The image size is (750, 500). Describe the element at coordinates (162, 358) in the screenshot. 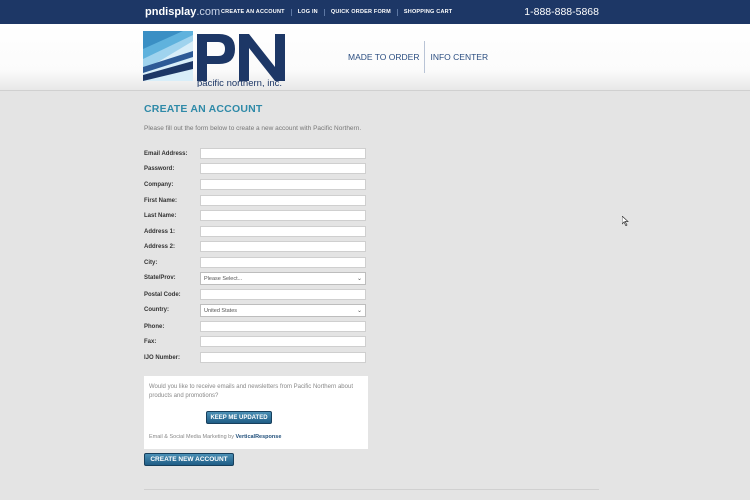

I see `ijo-label: IJO Number:` at that location.